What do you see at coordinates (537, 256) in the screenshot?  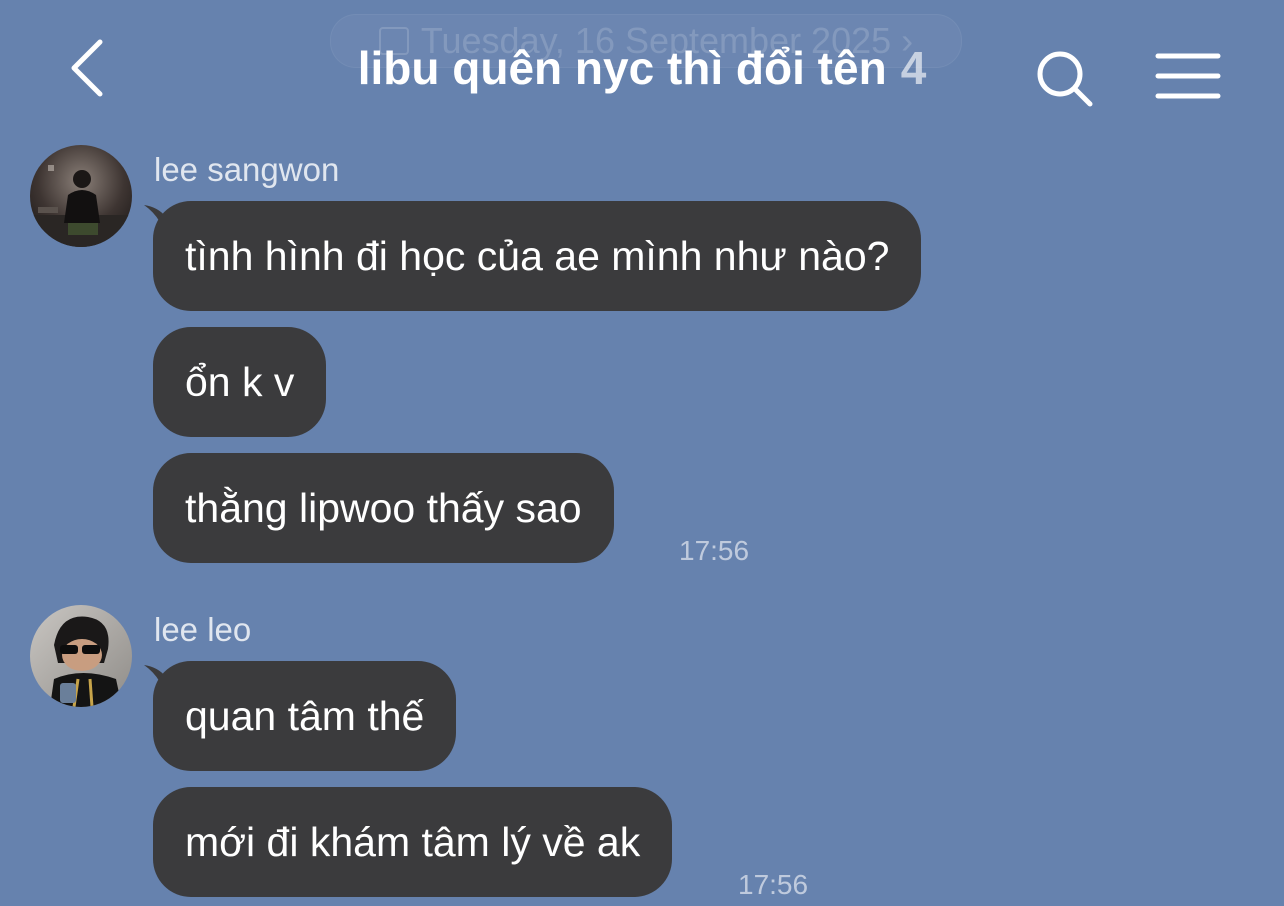 I see `message-bubble: tình hình đi học của ae mình như nào?` at bounding box center [537, 256].